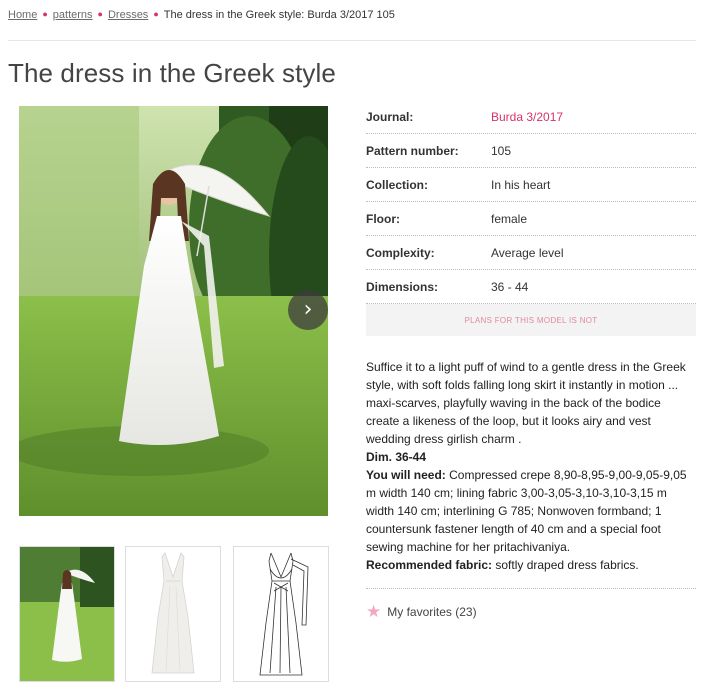 The height and width of the screenshot is (692, 706). What do you see at coordinates (432, 612) in the screenshot?
I see `favorites-label: My favorites (23)` at bounding box center [432, 612].